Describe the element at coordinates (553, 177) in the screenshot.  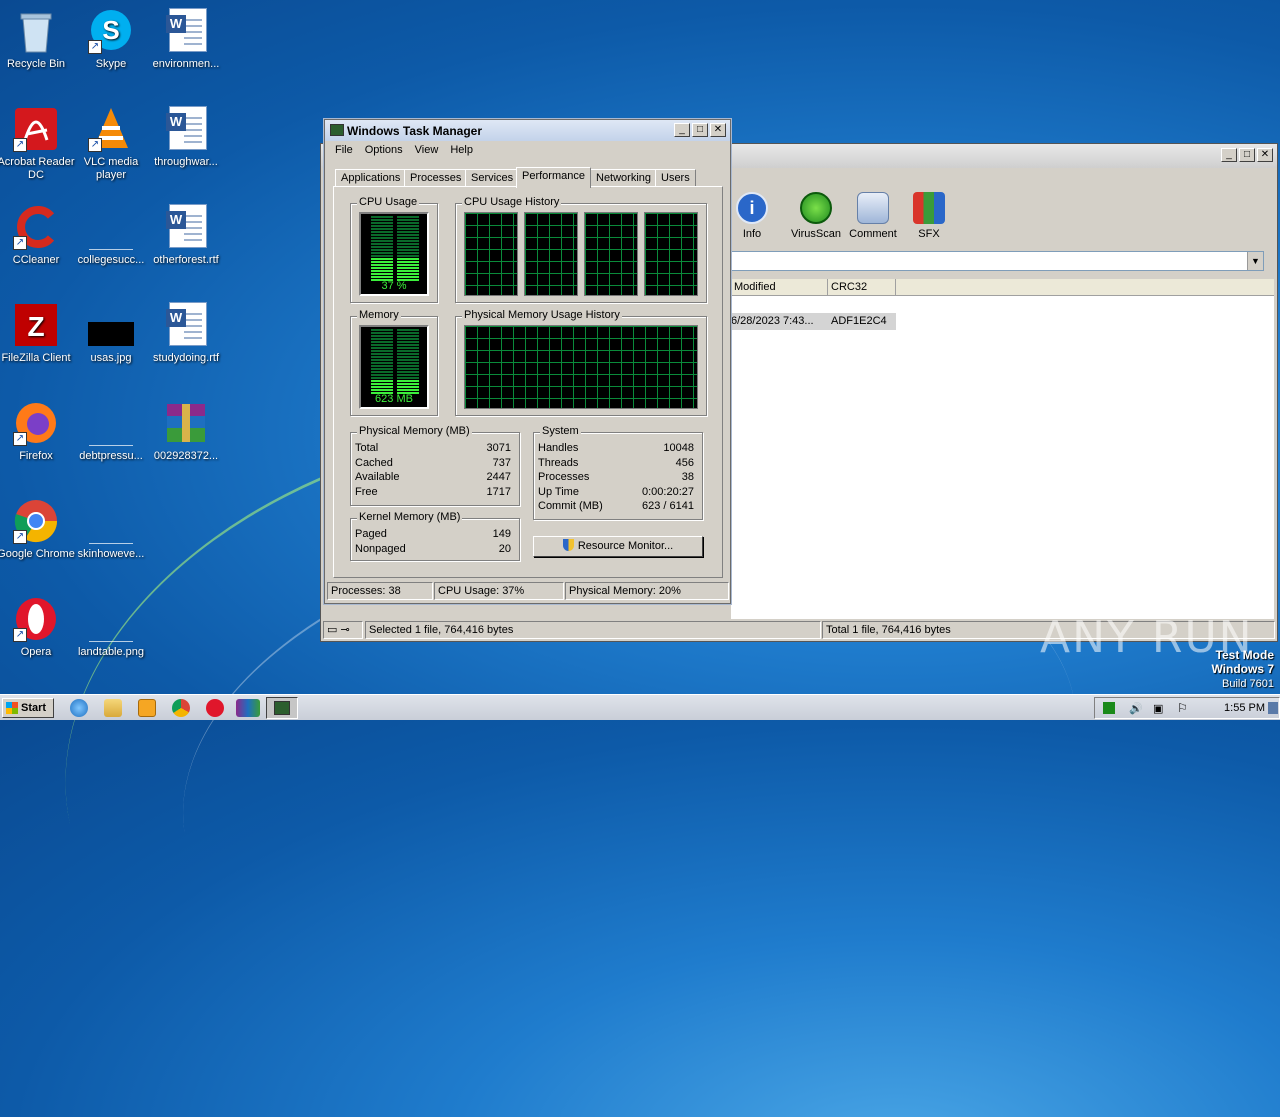
I see `tab-performance: Performance` at that location.